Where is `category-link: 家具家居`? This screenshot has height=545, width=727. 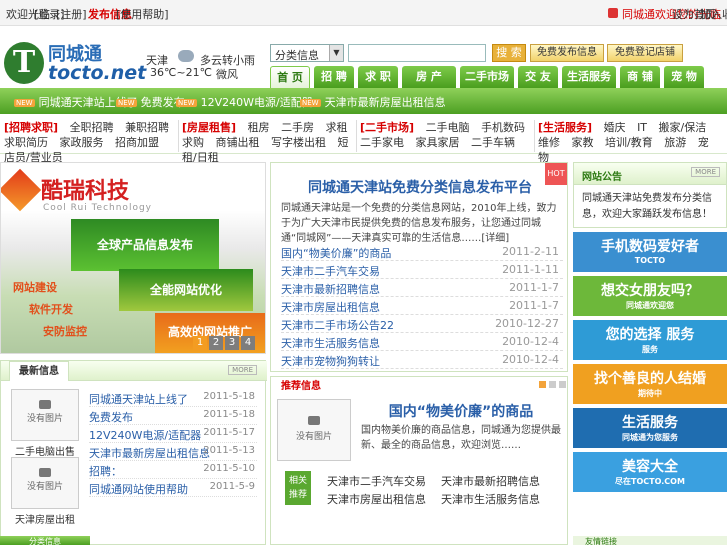 category-link: 家具家居 is located at coordinates (438, 142).